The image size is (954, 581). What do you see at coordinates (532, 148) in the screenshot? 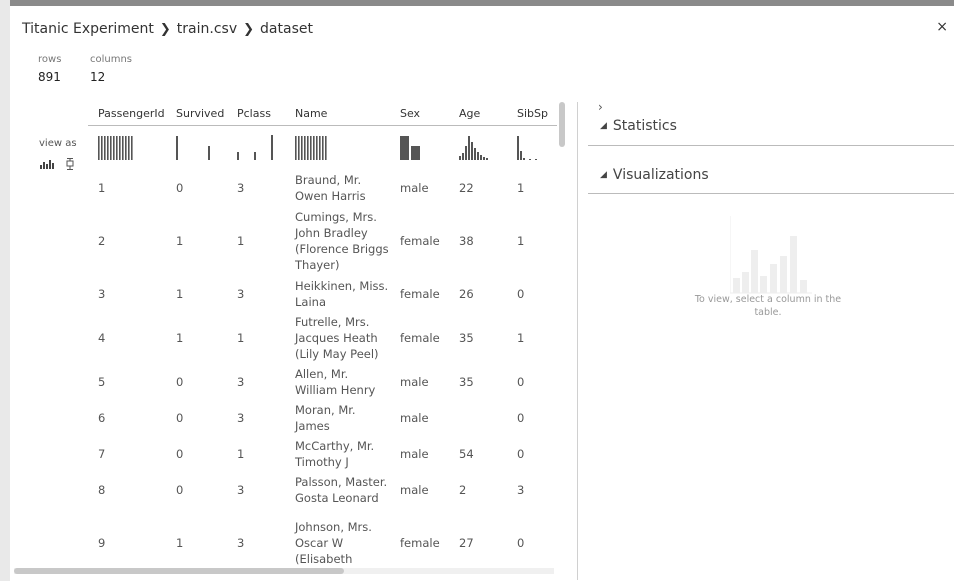
I see `sibsp-histogram` at bounding box center [532, 148].